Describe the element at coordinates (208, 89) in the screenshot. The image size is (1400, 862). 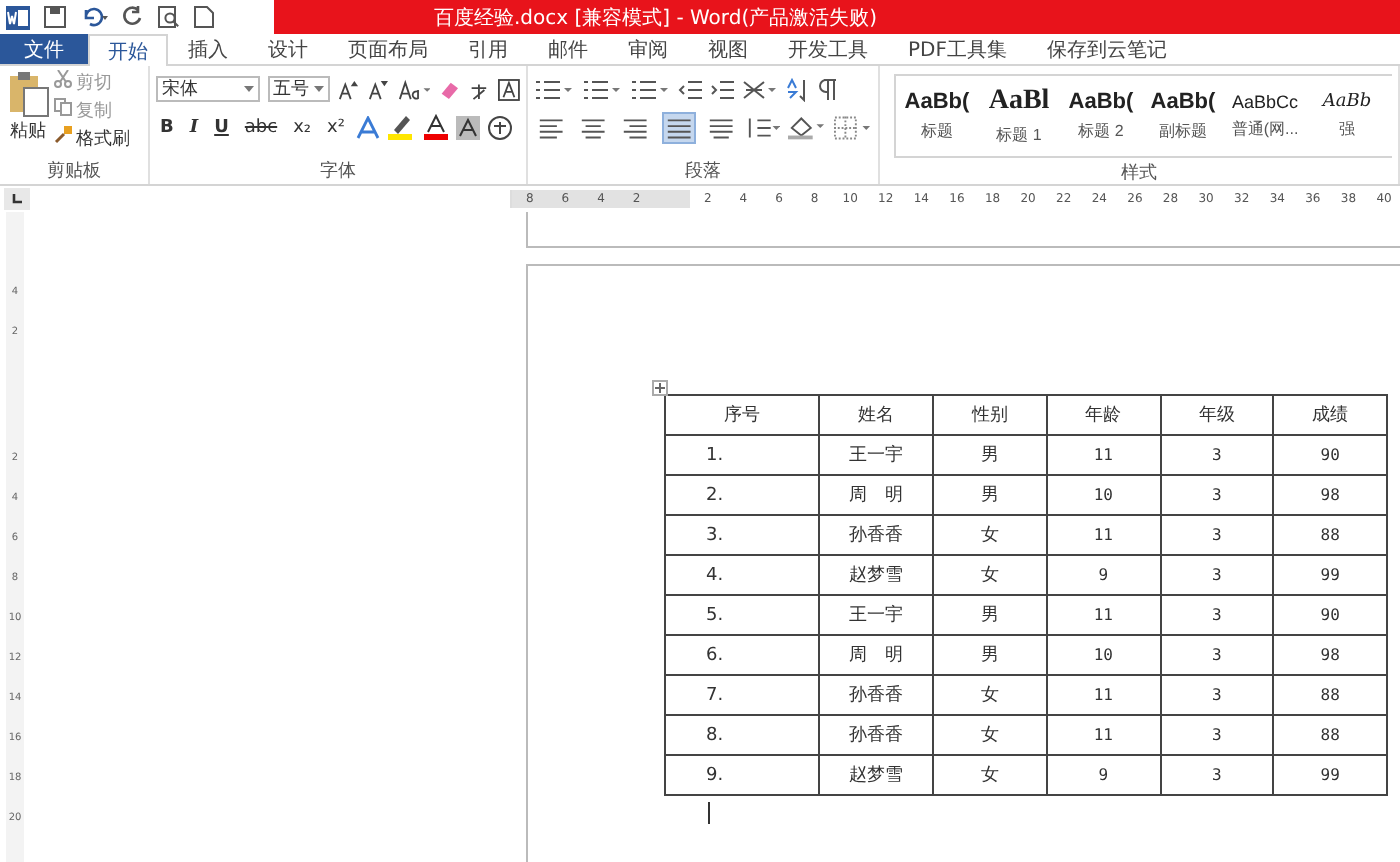
I see `font-name-dropdown: 宋体` at that location.